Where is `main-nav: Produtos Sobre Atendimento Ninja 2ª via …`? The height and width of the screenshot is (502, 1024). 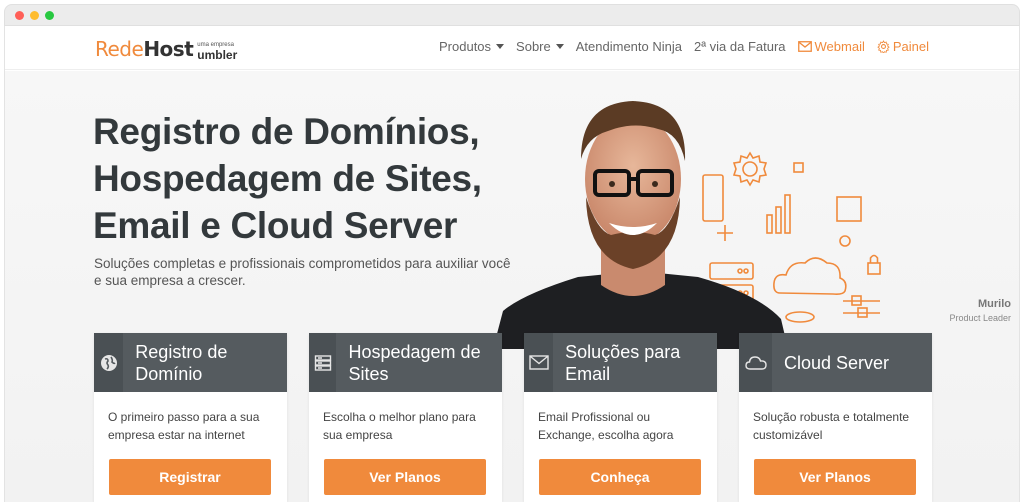 main-nav: Produtos Sobre Atendimento Ninja 2ª via … is located at coordinates (678, 46).